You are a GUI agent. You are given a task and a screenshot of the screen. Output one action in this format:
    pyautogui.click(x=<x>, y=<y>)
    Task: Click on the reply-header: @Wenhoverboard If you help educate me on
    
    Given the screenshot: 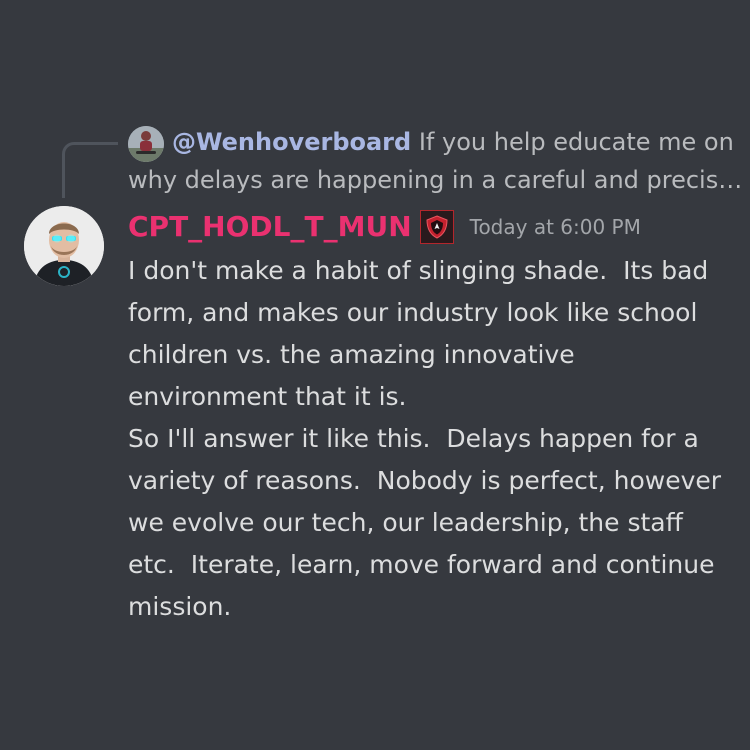 What is the action you would take?
    pyautogui.click(x=453, y=142)
    